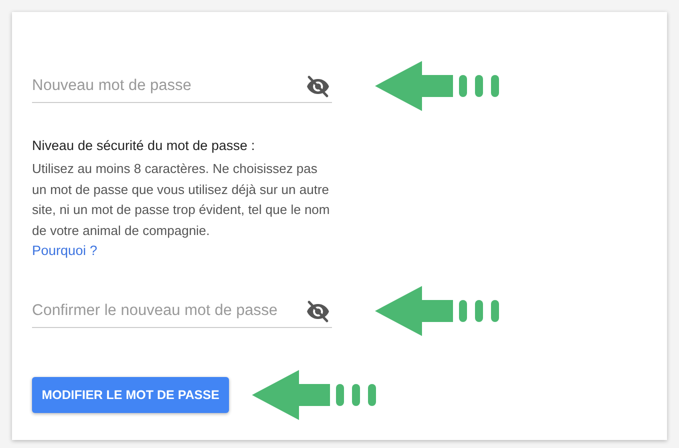  Describe the element at coordinates (181, 200) in the screenshot. I see `help-text: Utilisez au moins 8 caractères. Ne choisissez pas un mot de passe que vous utilisez déjà sur un autre site, ni un mot de passe trop évident, tel que le nom de votre animal de compagnie.` at that location.